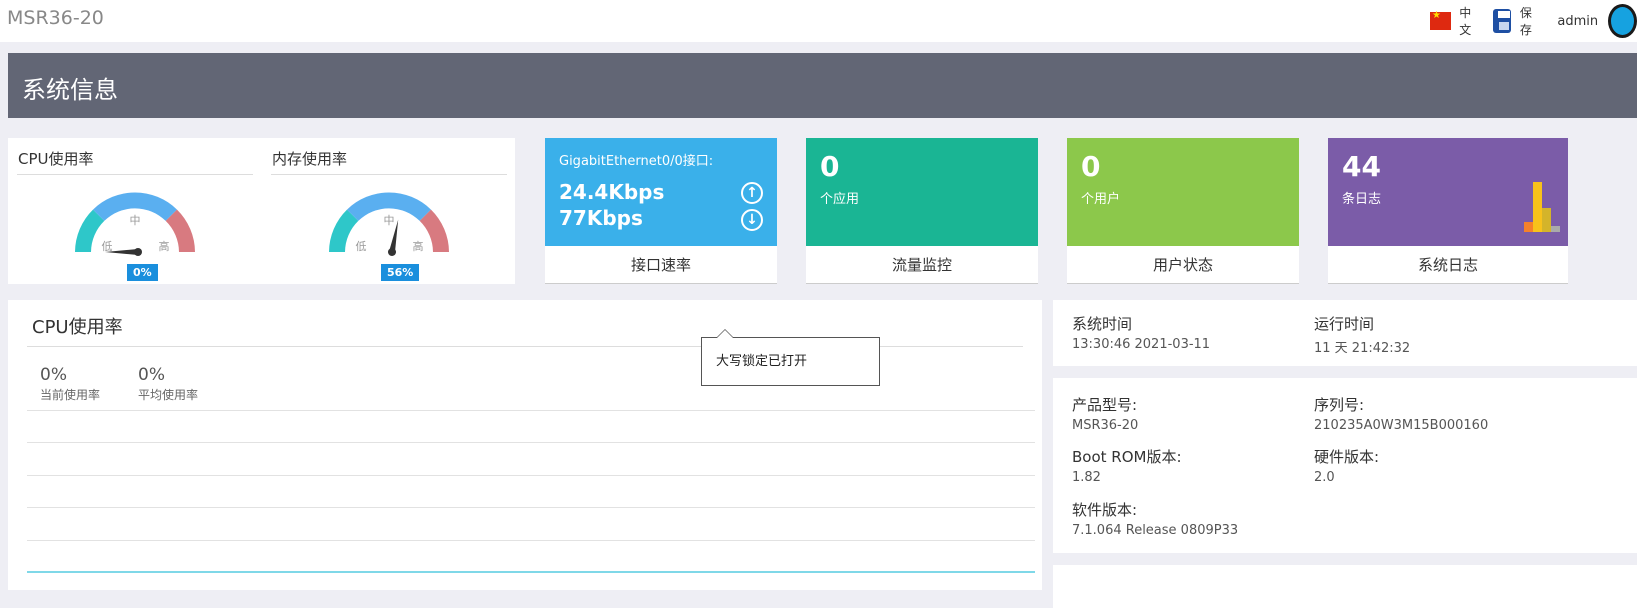 Image resolution: width=1637 pixels, height=608 pixels. I want to click on memory-gauge-title: 内存使用率, so click(310, 159).